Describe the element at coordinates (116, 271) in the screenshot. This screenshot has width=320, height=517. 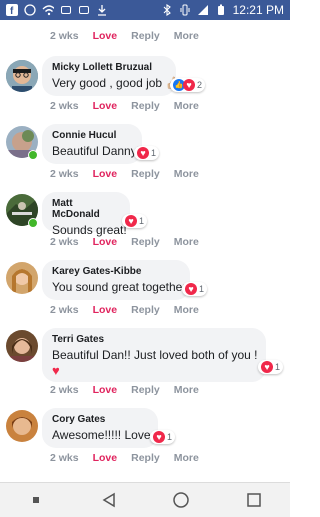
I see `commenter-name: Karey Gates-Kibbe` at that location.